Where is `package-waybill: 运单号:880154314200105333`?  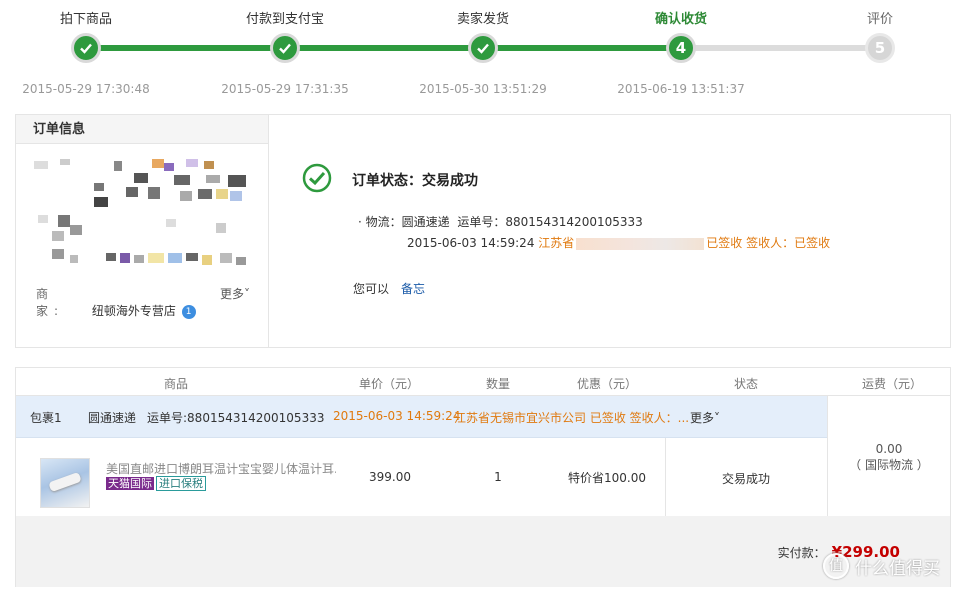 package-waybill: 运单号:880154314200105333 is located at coordinates (236, 418).